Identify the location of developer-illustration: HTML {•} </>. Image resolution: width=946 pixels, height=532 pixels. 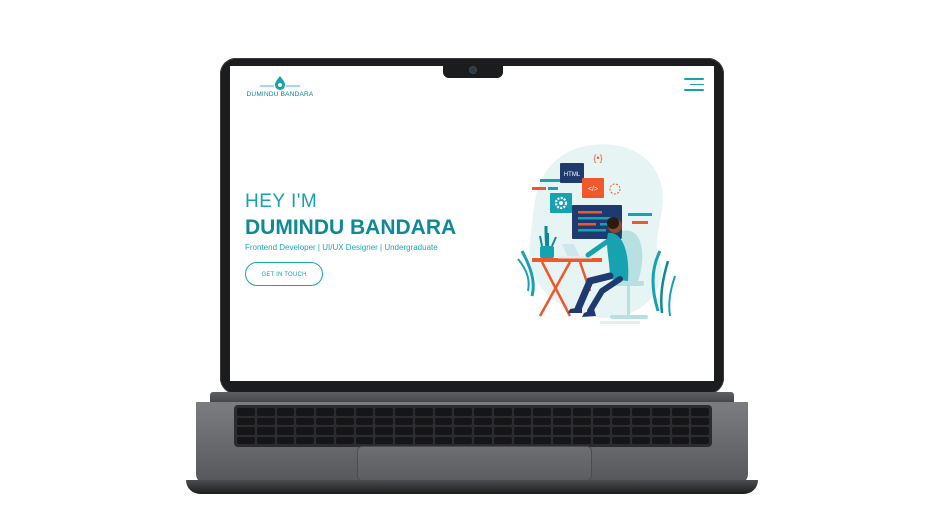
(596, 234).